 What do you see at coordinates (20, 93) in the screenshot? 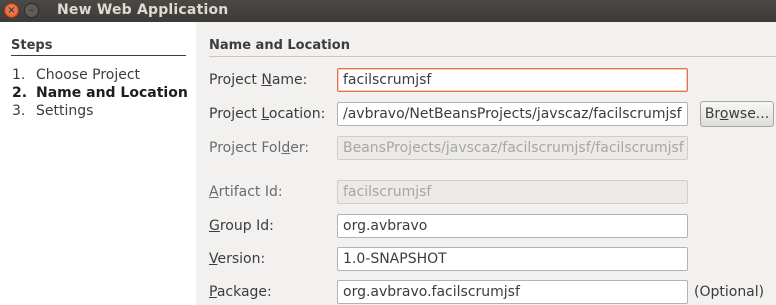
I see `step-number: 2.` at bounding box center [20, 93].